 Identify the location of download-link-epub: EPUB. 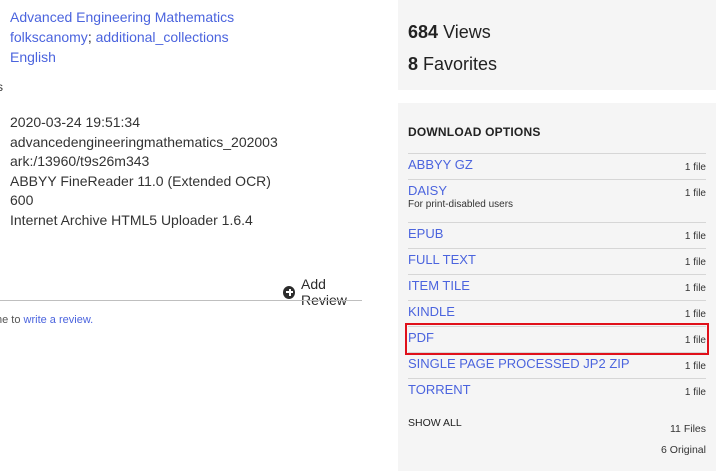
(557, 233).